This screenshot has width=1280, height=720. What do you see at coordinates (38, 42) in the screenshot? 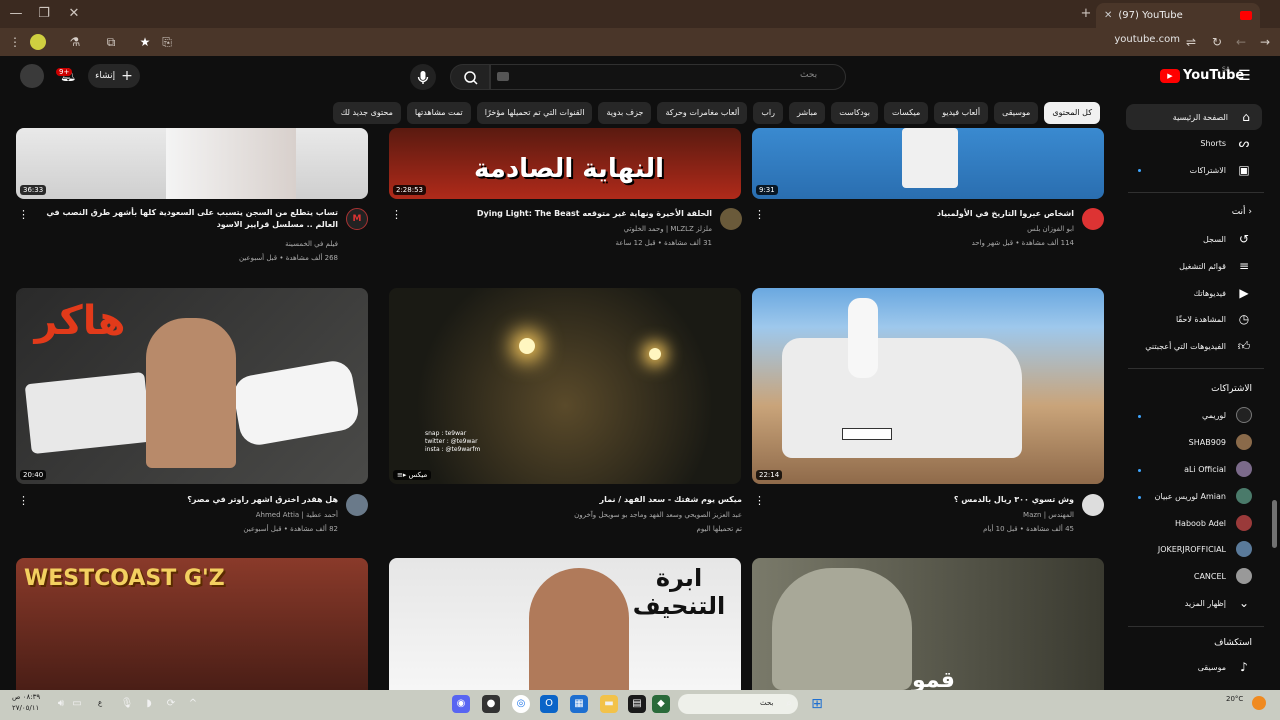
I see `profile-icon` at bounding box center [38, 42].